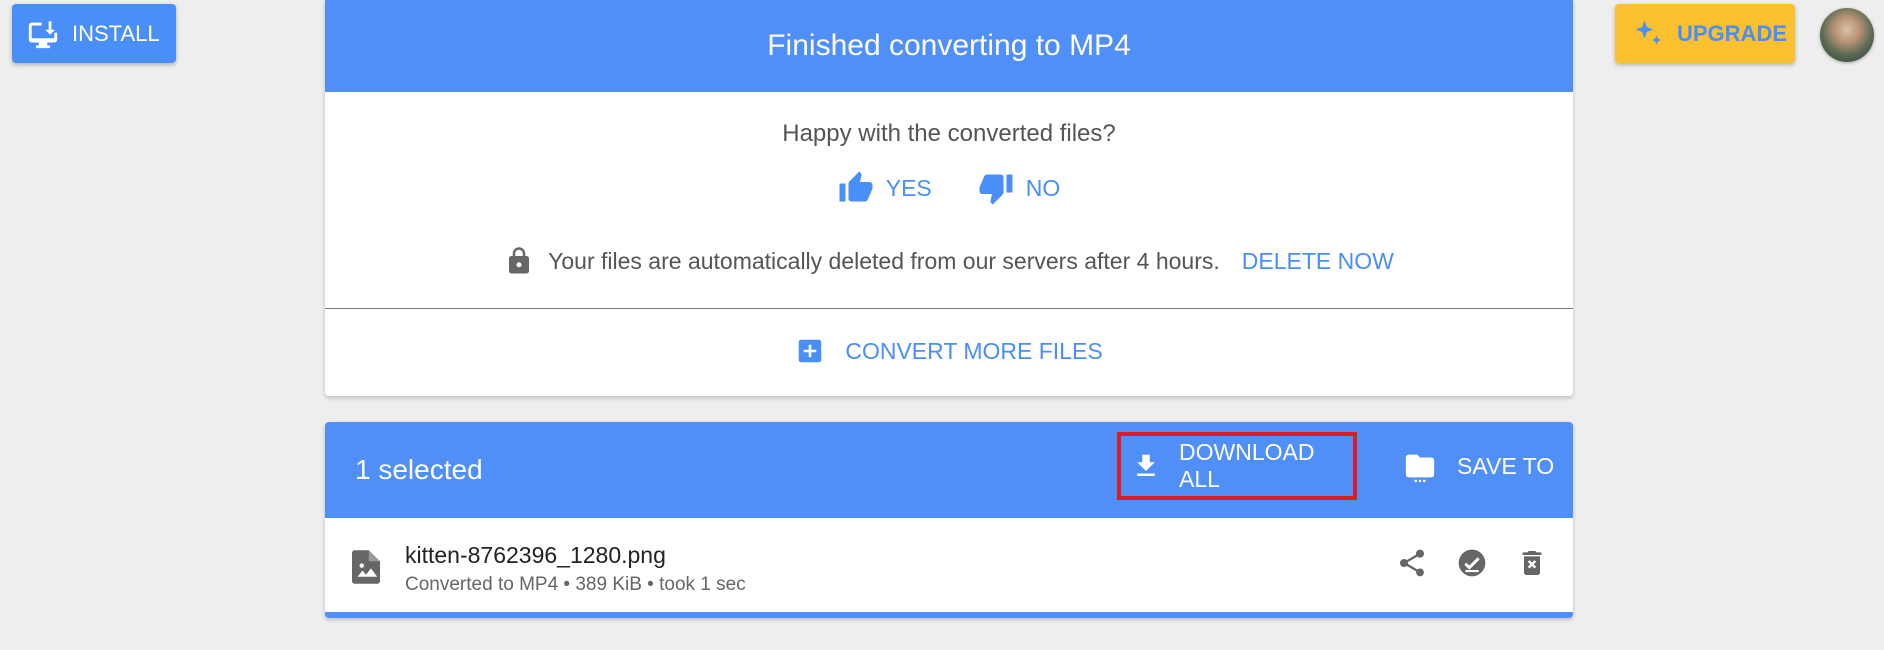 The image size is (1884, 650). I want to click on save-to-button: SAVE TO, so click(1478, 466).